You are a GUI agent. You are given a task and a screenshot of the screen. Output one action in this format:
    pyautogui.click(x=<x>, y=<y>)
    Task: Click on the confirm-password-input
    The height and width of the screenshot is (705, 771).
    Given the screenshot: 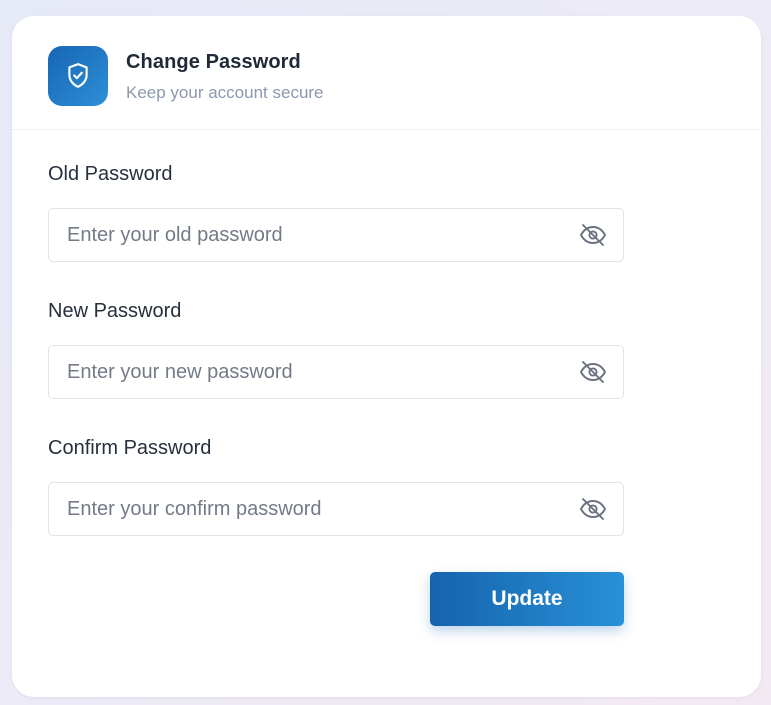 What is the action you would take?
    pyautogui.click(x=309, y=509)
    